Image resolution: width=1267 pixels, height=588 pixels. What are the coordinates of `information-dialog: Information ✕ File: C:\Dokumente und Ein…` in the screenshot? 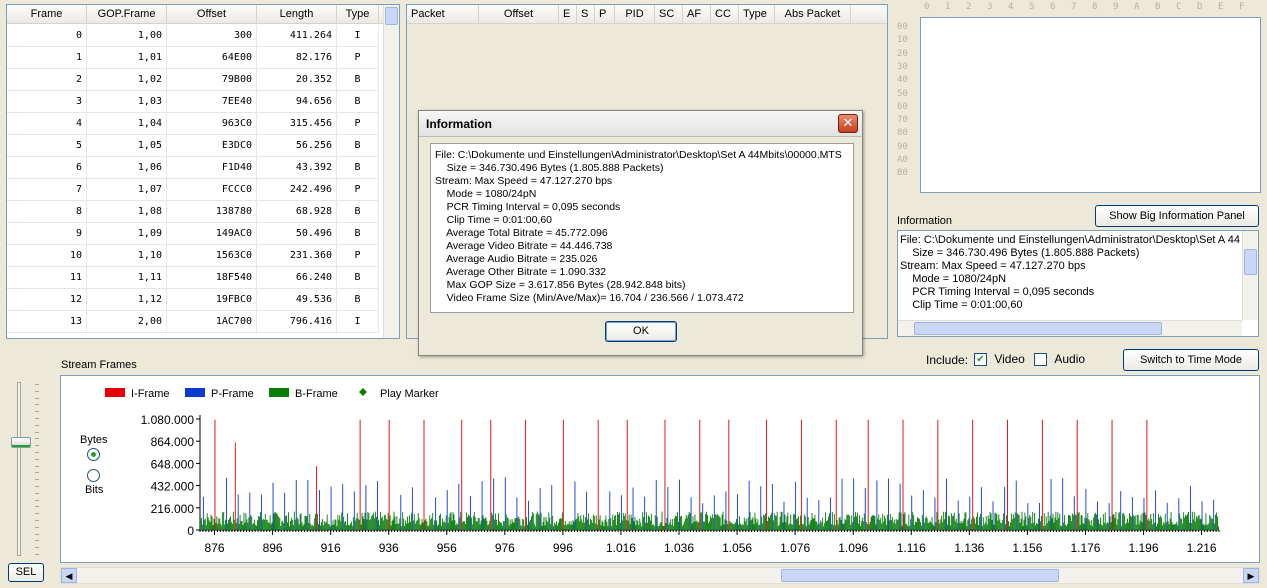 It's located at (640, 233).